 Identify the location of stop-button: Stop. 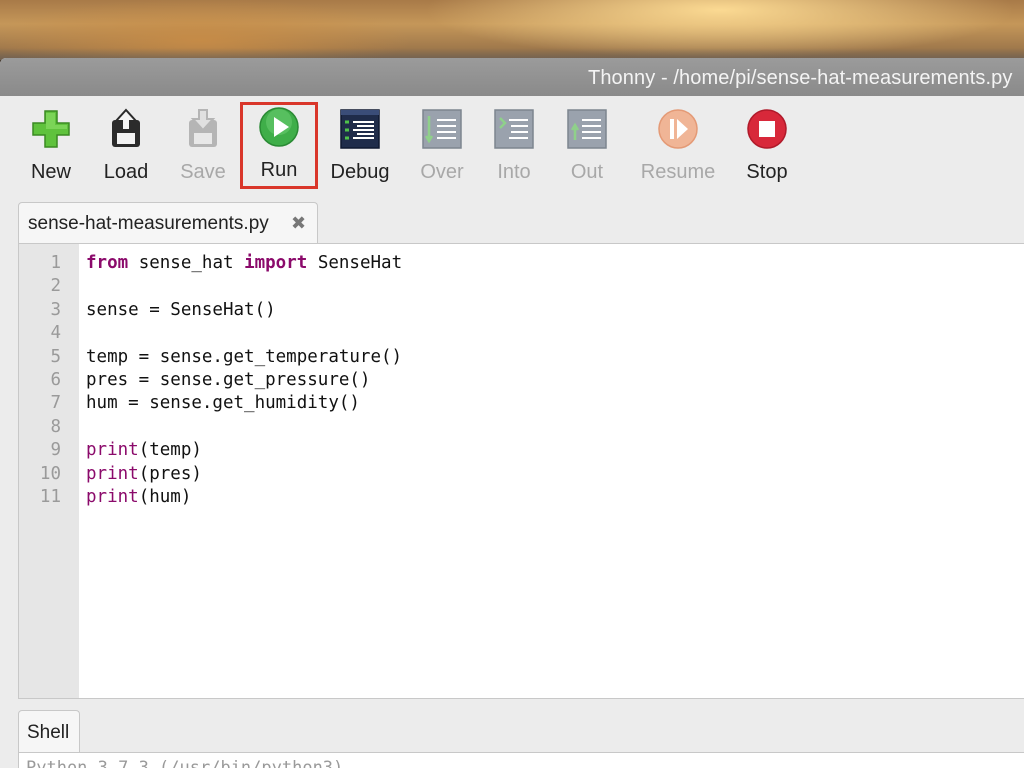
(767, 146).